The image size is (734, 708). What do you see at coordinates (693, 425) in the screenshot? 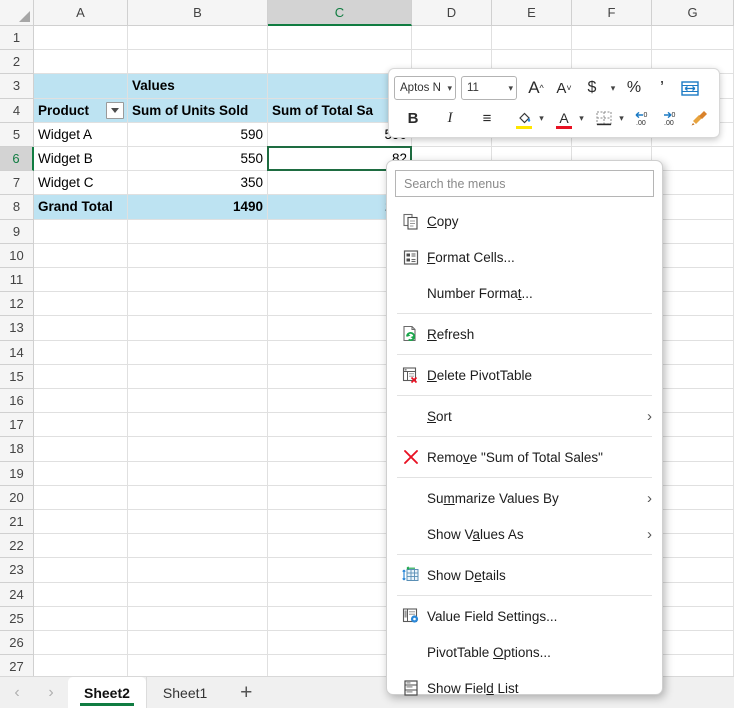
I see `cell-G17` at bounding box center [693, 425].